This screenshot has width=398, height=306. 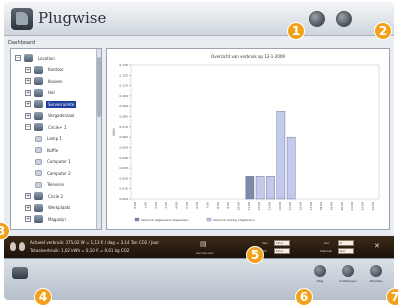 What do you see at coordinates (61, 104) in the screenshot?
I see `tree-item-label: Serverruimte` at bounding box center [61, 104].